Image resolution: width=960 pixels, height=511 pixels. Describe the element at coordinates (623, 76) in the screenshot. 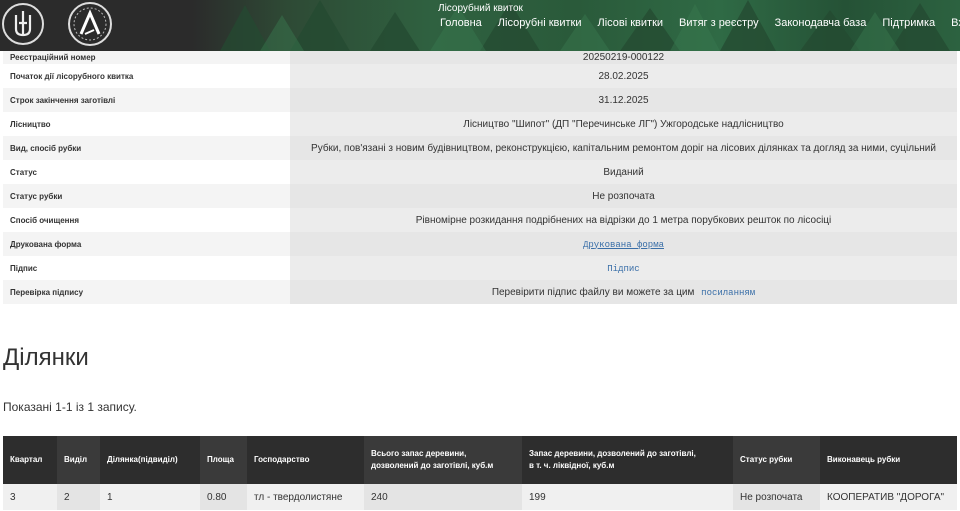

I see `detail-value: 28.02.2025` at that location.